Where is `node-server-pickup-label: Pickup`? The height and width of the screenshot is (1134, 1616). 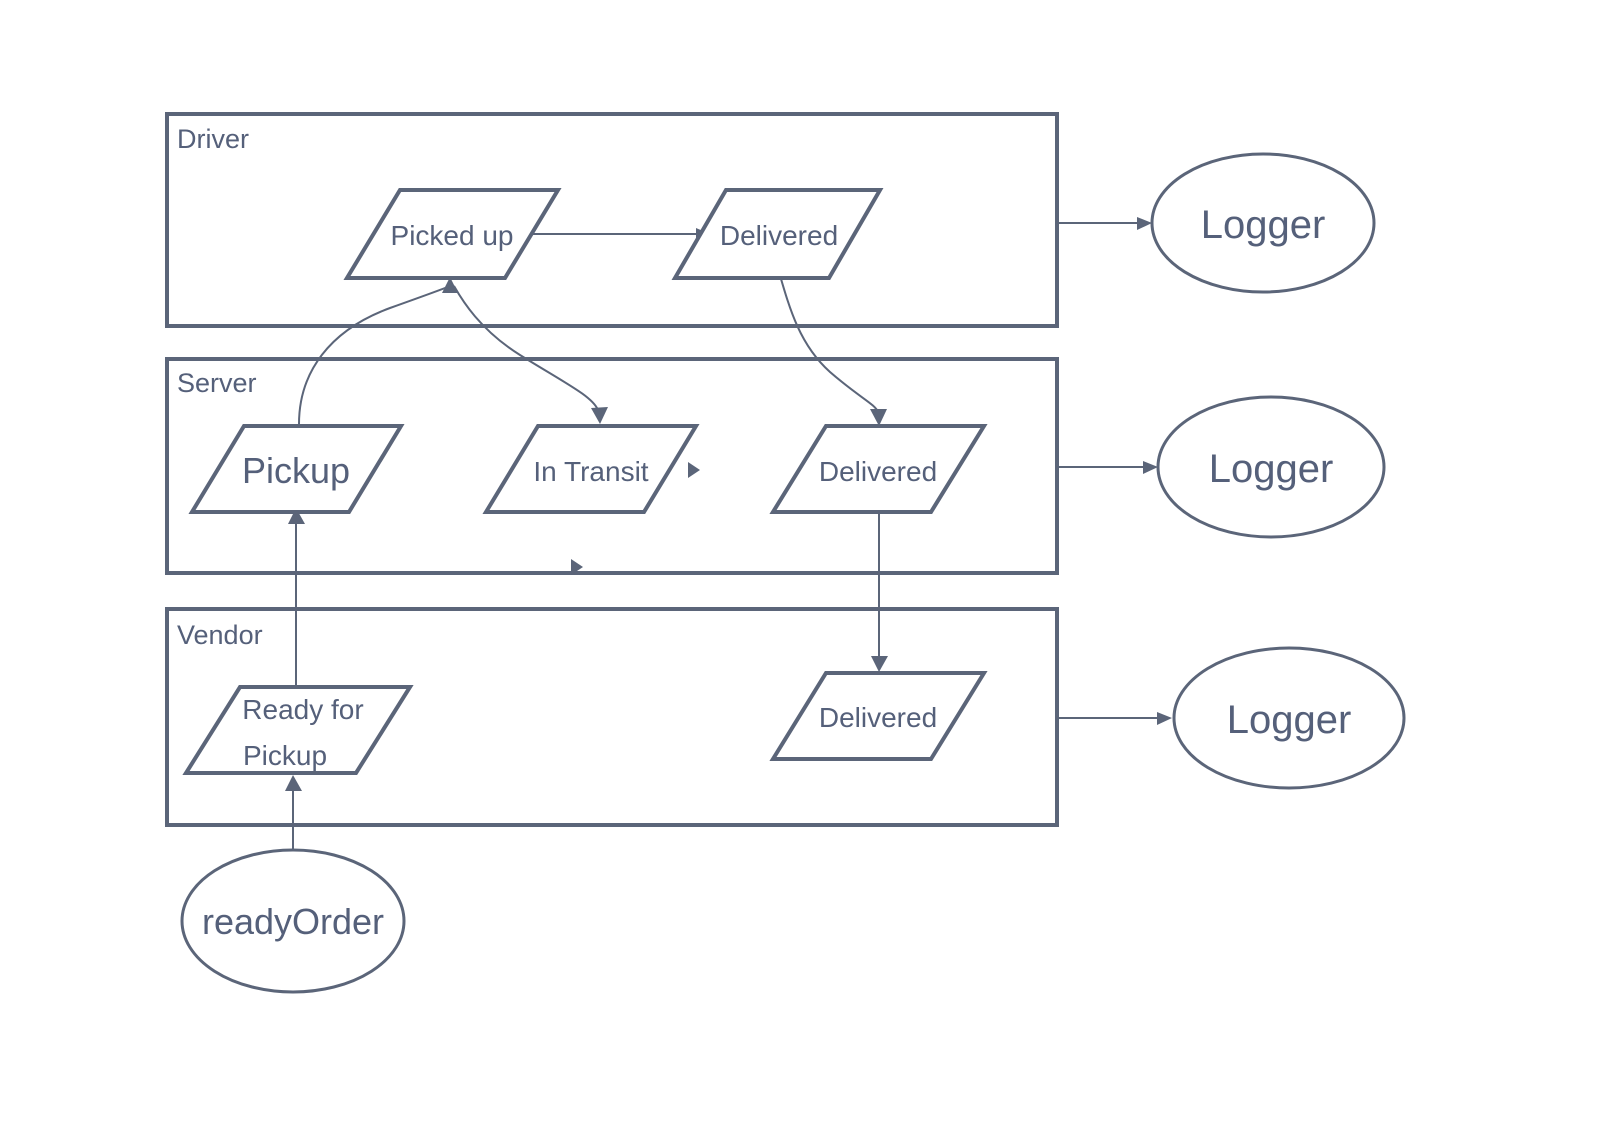 node-server-pickup-label: Pickup is located at coordinates (296, 470).